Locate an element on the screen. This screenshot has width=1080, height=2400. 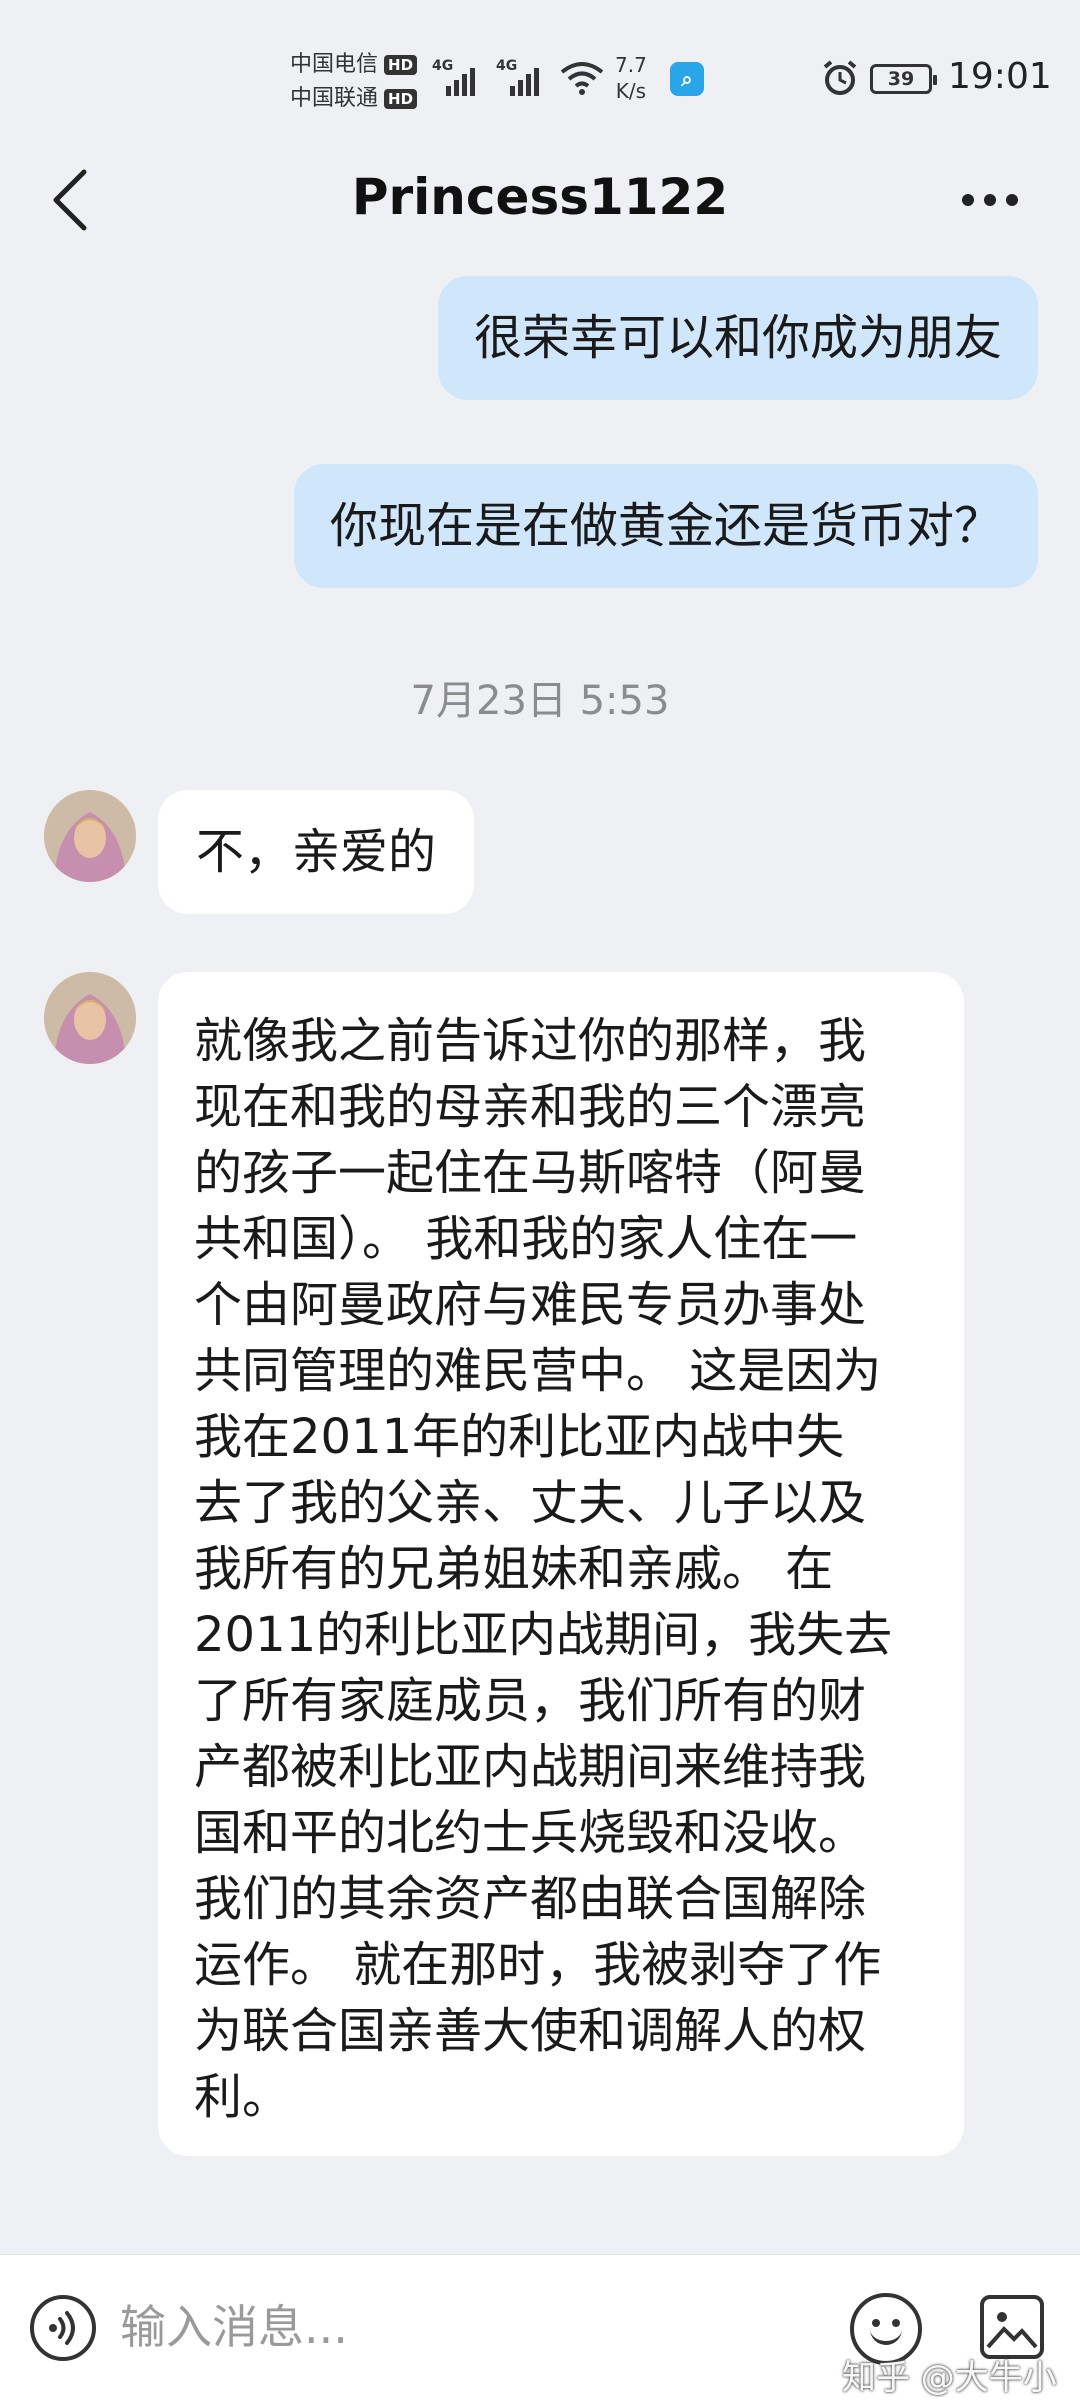
message-timestamp: 7月23日 5:53 is located at coordinates (540, 701).